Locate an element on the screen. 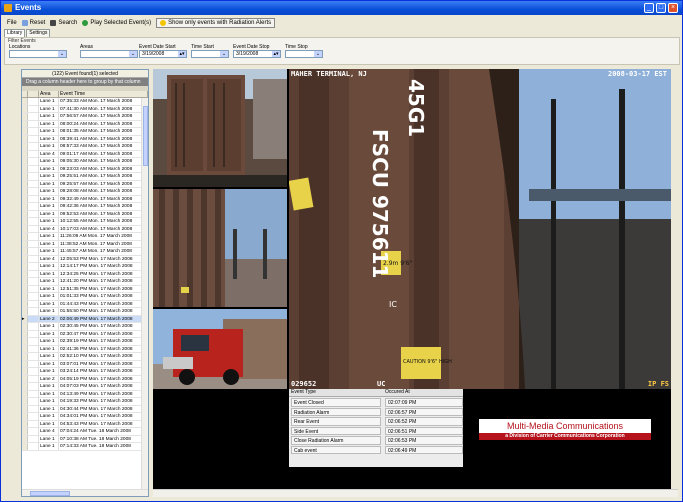  table-row: Lane 1 12:51:35 PM Mon. 17 March 2008 is located at coordinates (82, 289).